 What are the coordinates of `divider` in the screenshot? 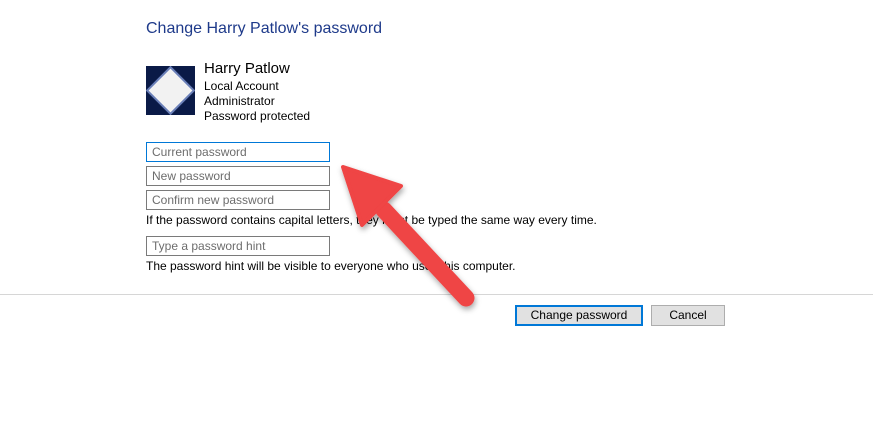 It's located at (436, 294).